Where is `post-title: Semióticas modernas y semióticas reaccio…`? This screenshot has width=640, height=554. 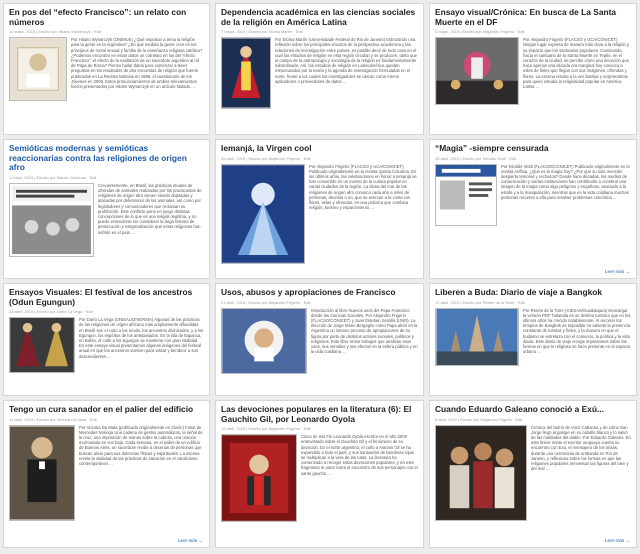 post-title: Semióticas modernas y semióticas reaccio… is located at coordinates (106, 158).